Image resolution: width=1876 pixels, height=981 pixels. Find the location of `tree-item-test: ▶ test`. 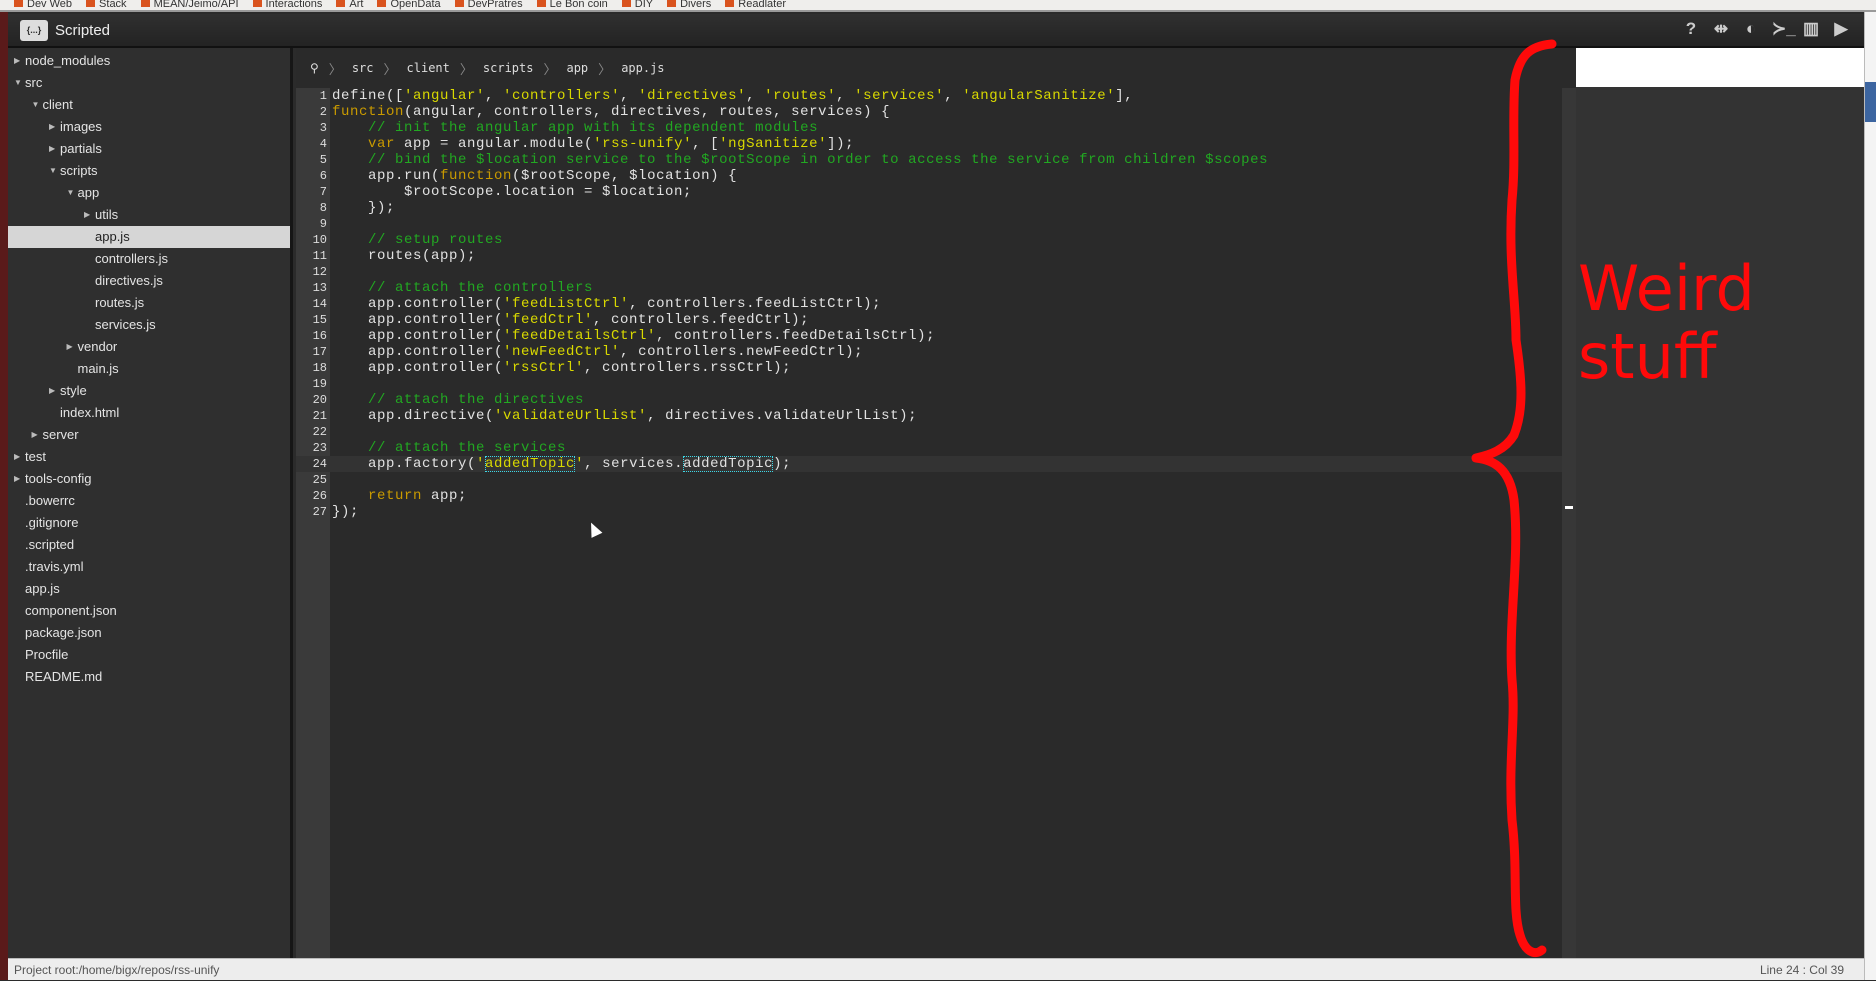

tree-item-test: ▶ test is located at coordinates (149, 457).